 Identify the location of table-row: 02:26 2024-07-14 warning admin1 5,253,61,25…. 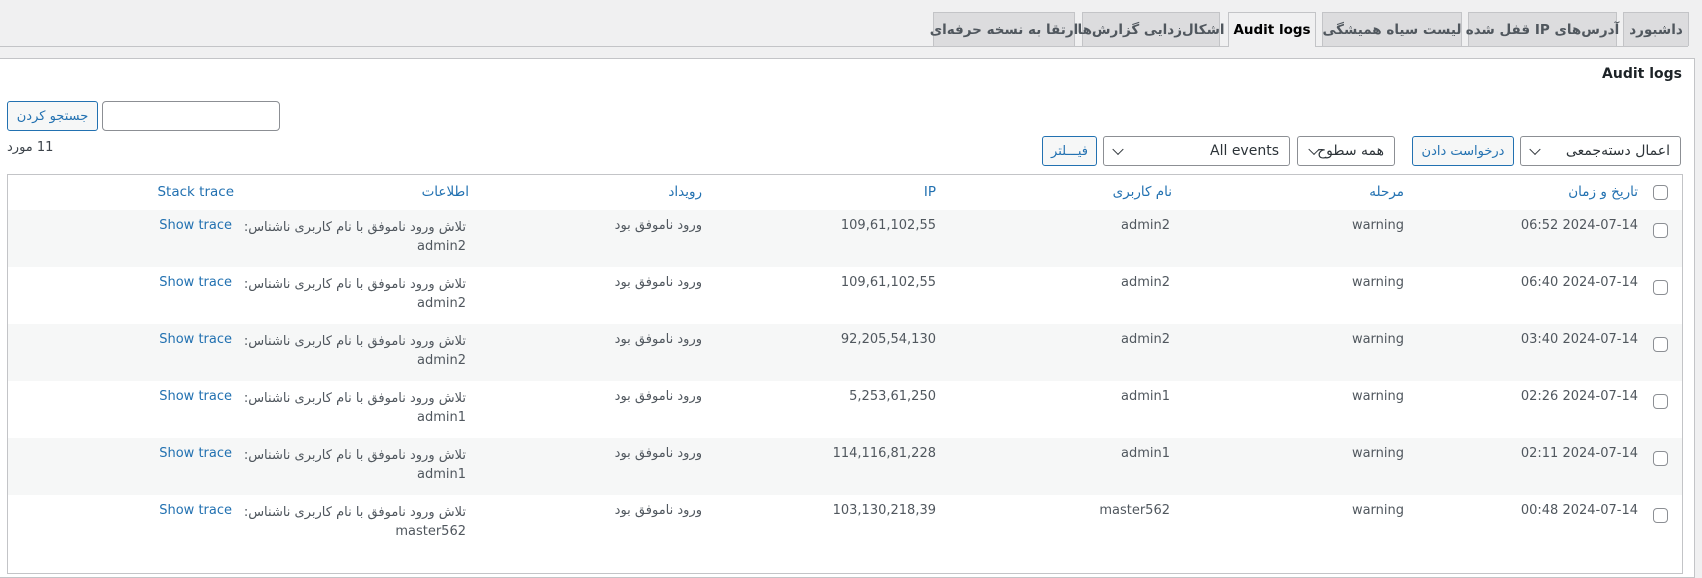
(845, 409).